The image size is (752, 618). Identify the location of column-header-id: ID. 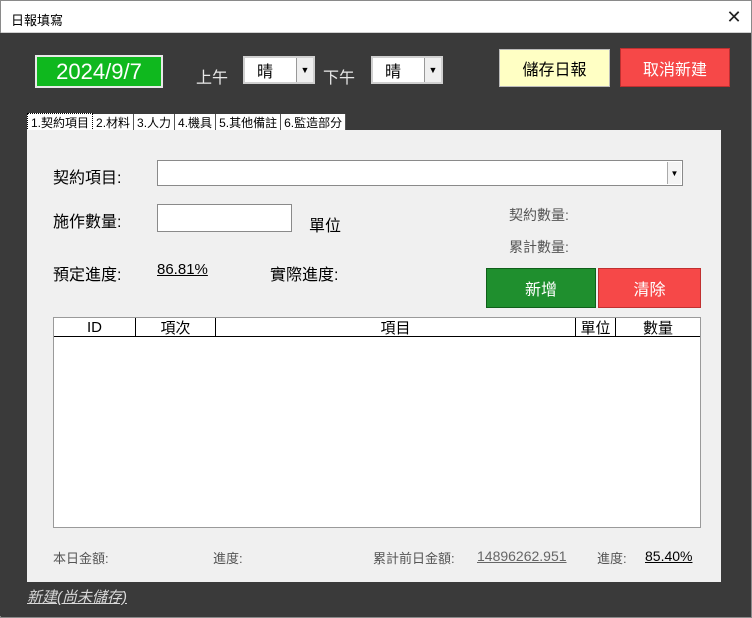
(95, 327).